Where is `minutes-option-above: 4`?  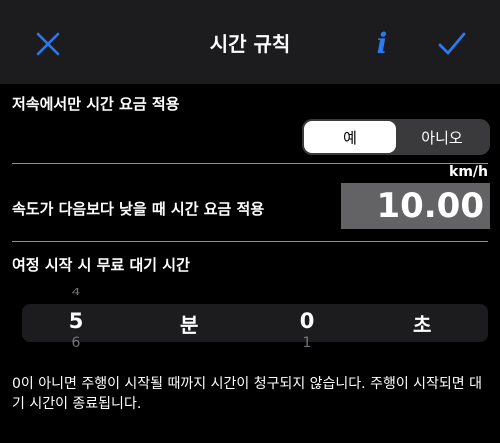
minutes-option-above: 4 is located at coordinates (76, 292).